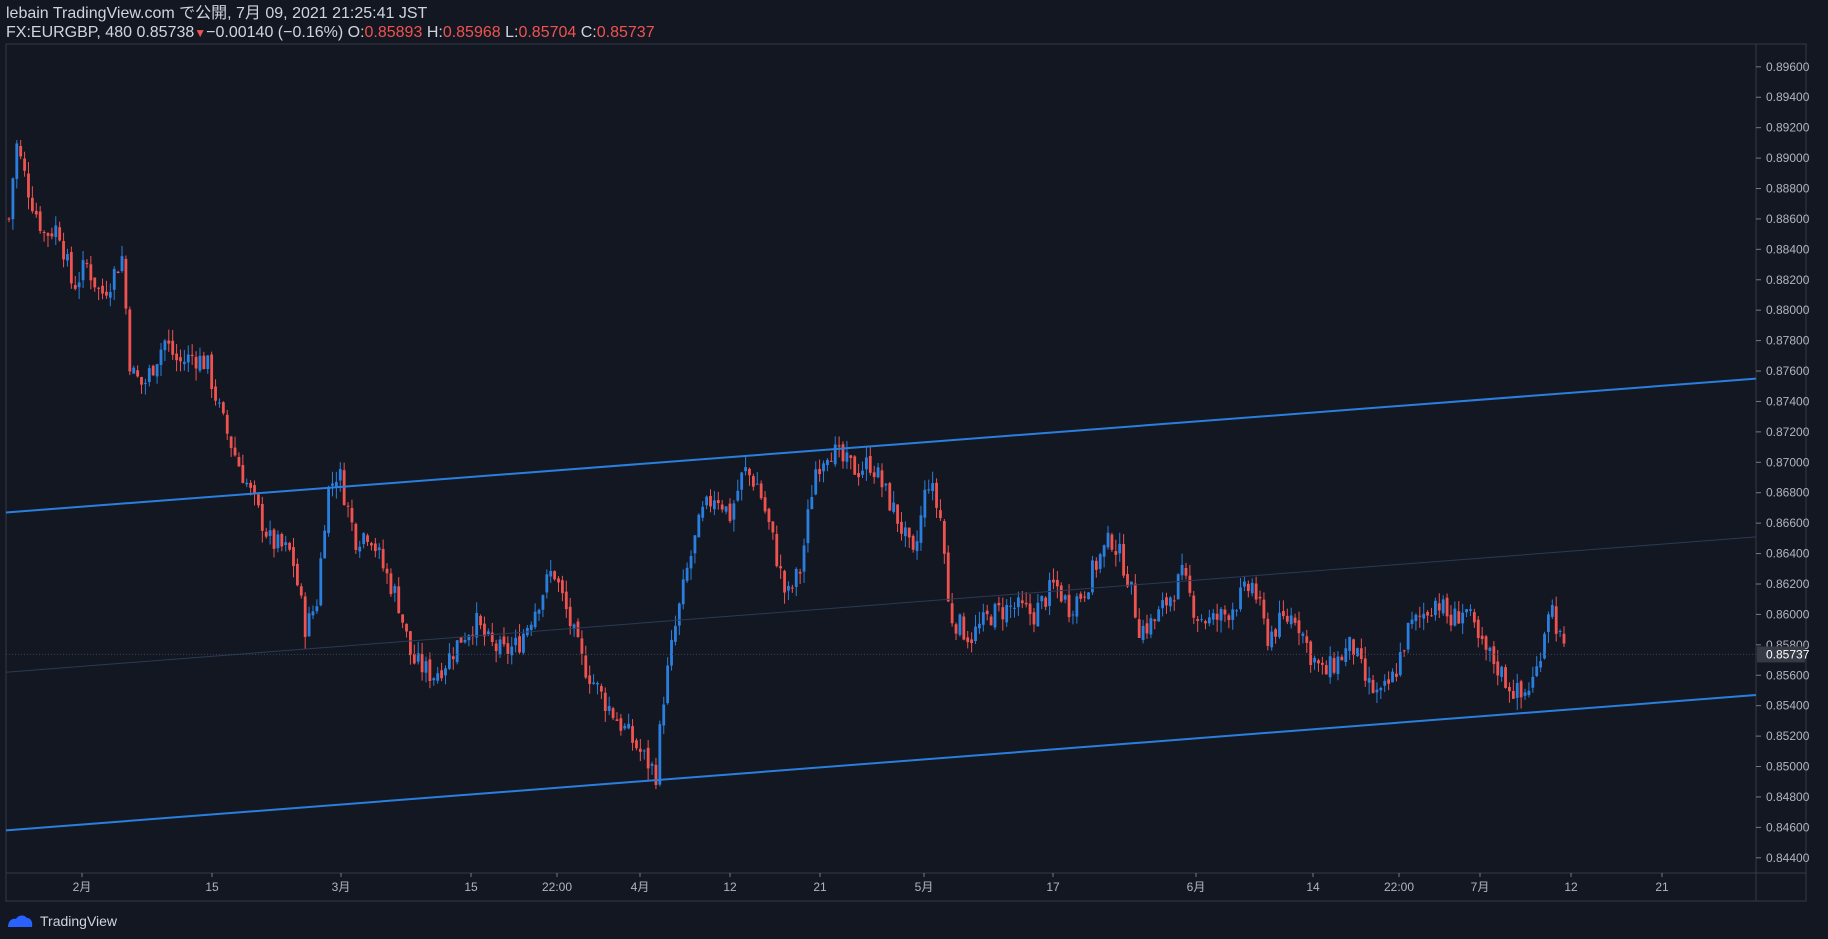  Describe the element at coordinates (1788, 219) in the screenshot. I see `y-tick-label: 0.88600` at that location.